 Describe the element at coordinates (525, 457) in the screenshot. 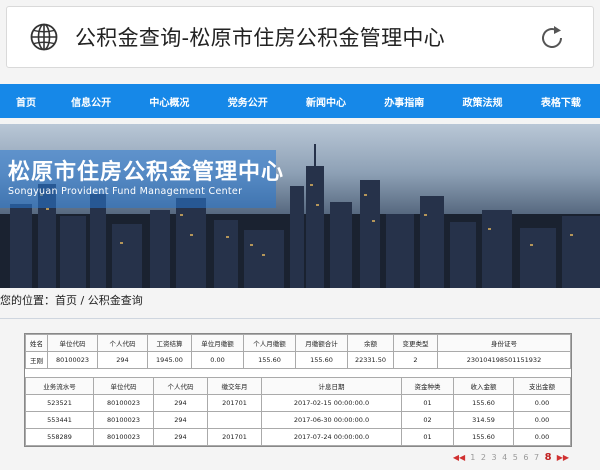

I see `page-link: 6` at that location.